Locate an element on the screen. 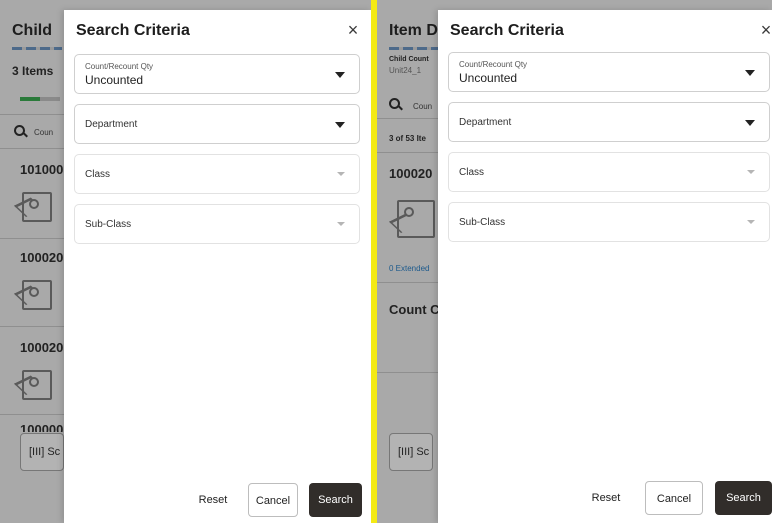  count-progress-bar is located at coordinates (40, 99).